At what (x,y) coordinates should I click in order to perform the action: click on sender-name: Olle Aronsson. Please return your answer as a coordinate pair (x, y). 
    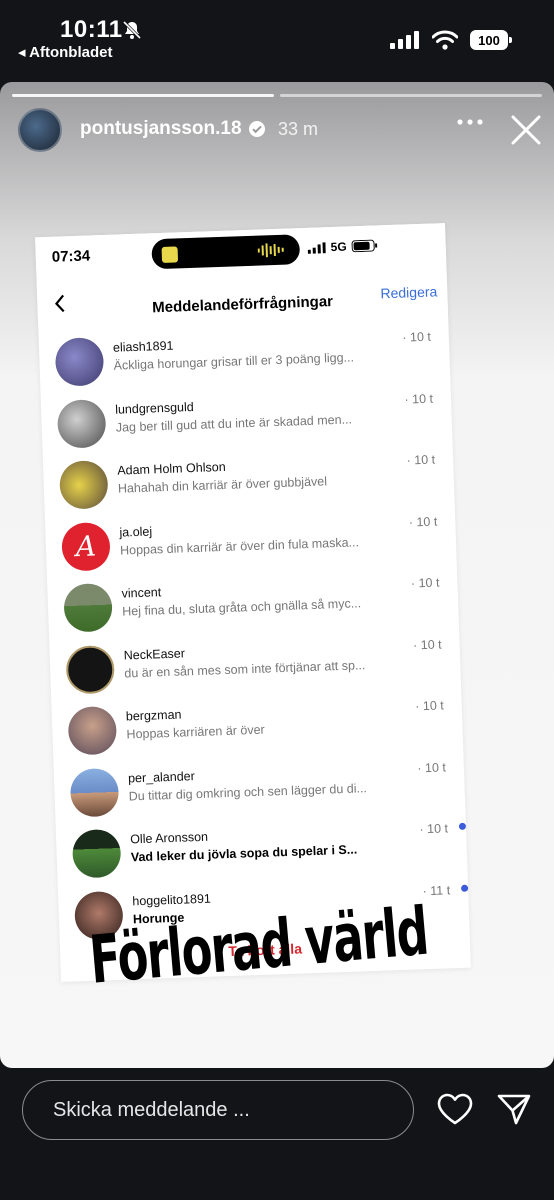
    Looking at the image, I should click on (169, 838).